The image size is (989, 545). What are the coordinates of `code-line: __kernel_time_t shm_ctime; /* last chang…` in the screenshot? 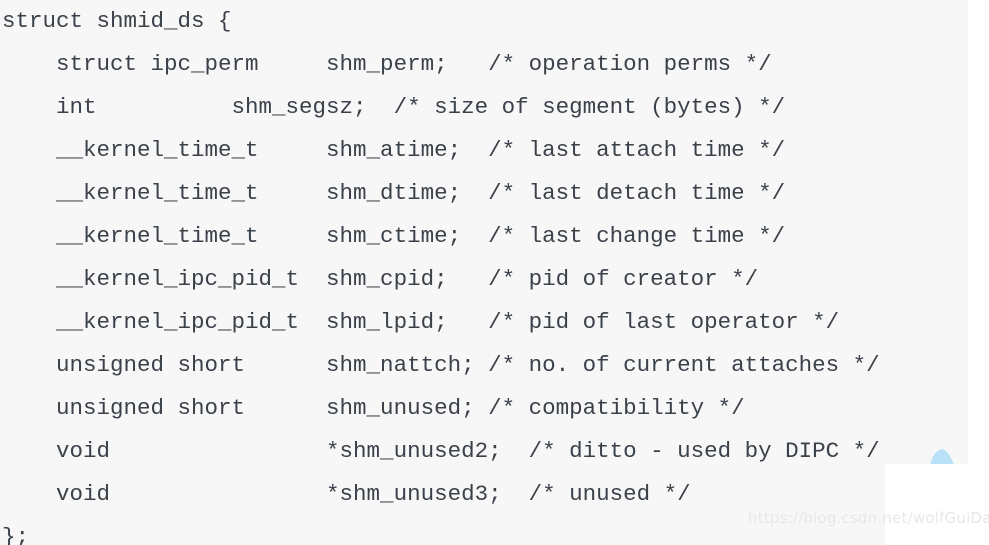 It's located at (394, 236).